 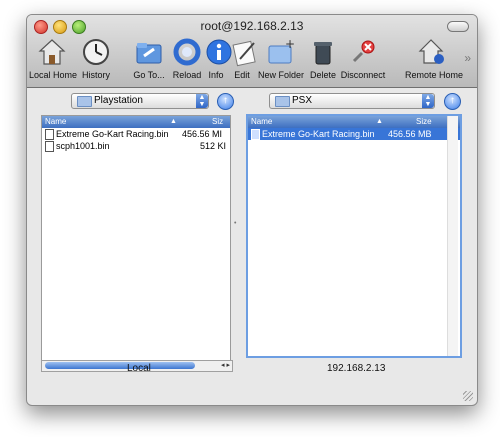 I want to click on clock-icon, so click(x=96, y=52).